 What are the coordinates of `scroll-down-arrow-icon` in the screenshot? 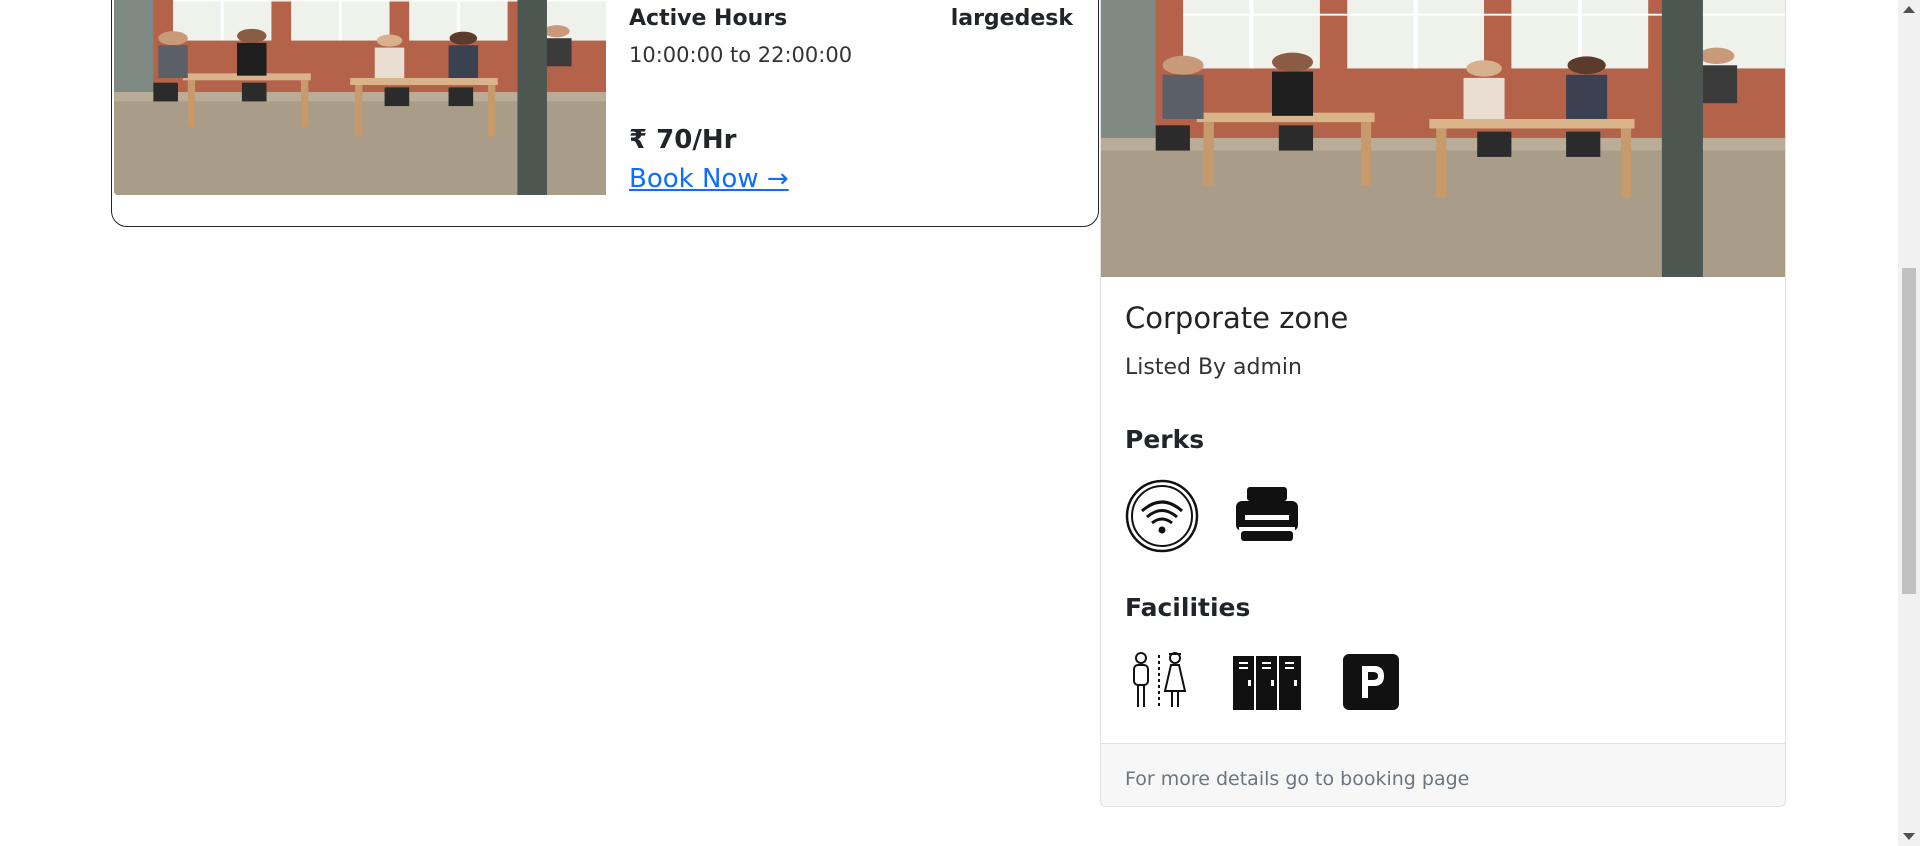 It's located at (1909, 836).